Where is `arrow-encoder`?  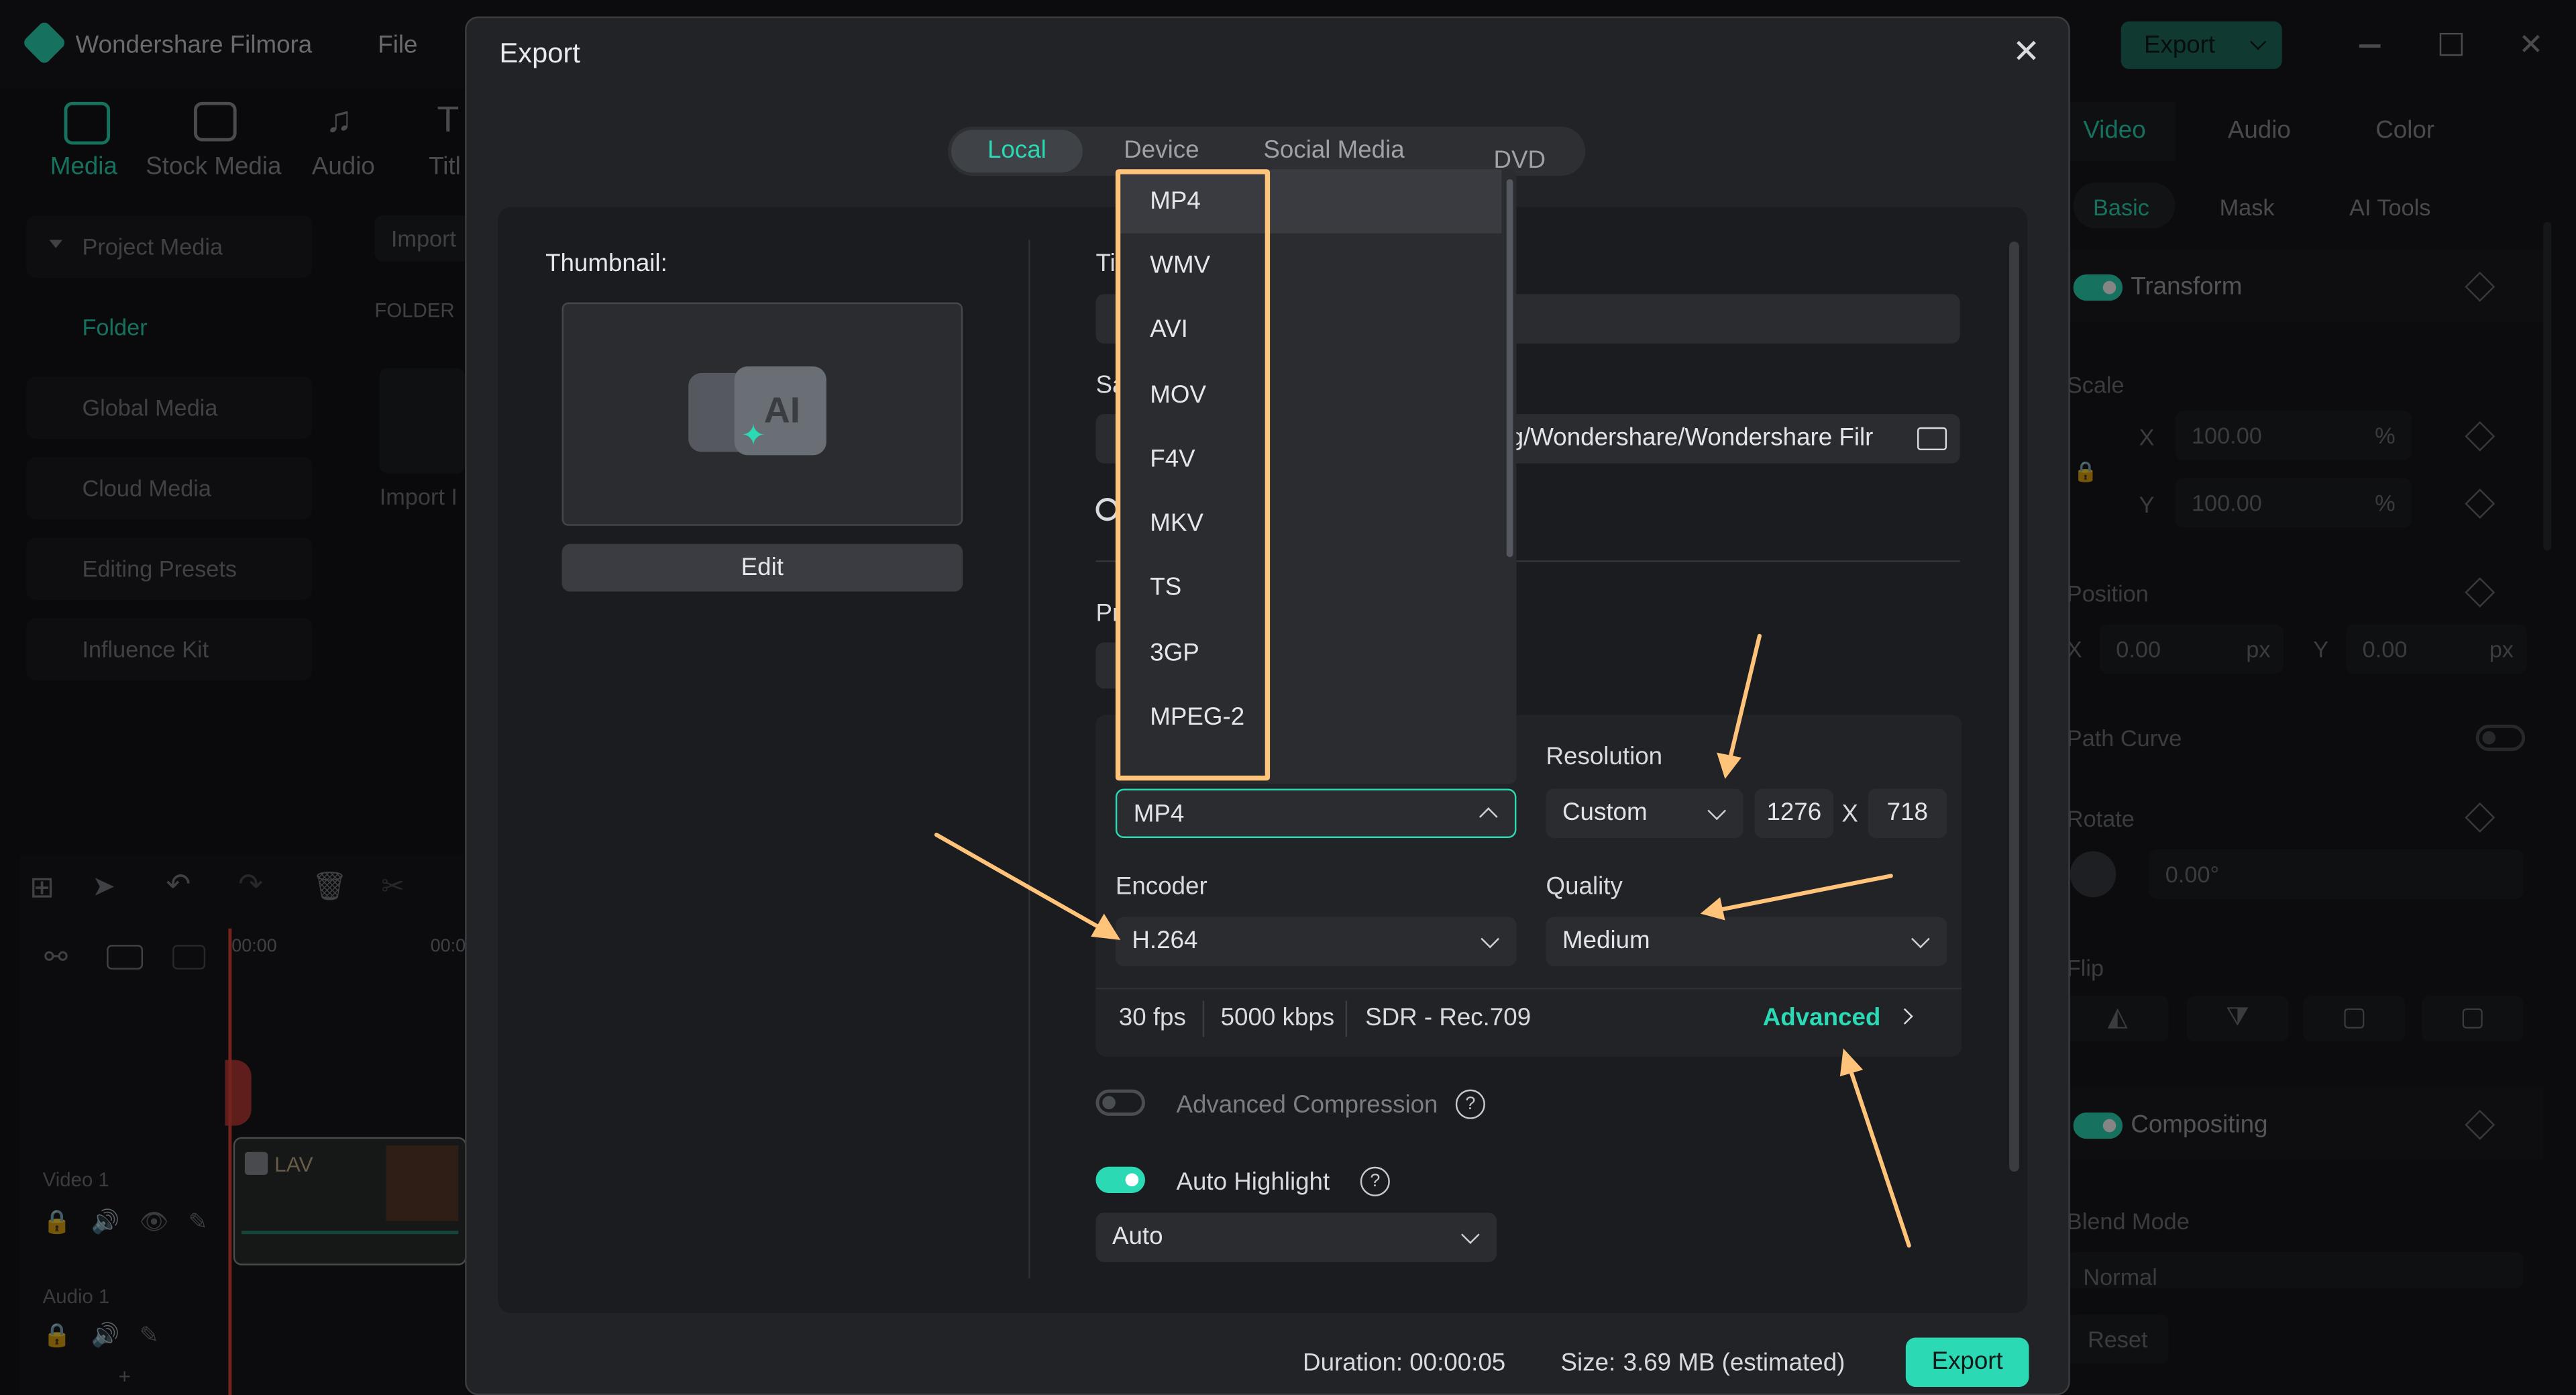
arrow-encoder is located at coordinates (1020, 883).